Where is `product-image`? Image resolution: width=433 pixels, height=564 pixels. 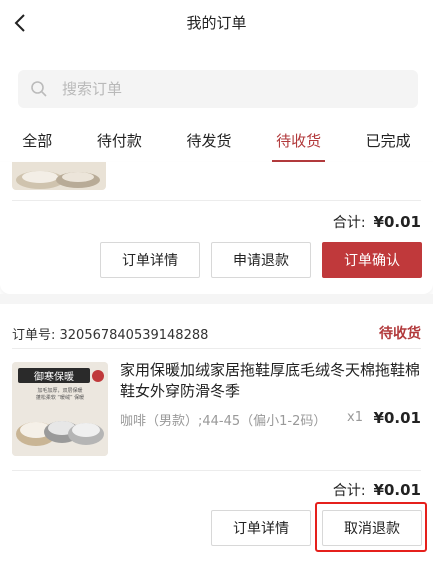 product-image is located at coordinates (59, 176).